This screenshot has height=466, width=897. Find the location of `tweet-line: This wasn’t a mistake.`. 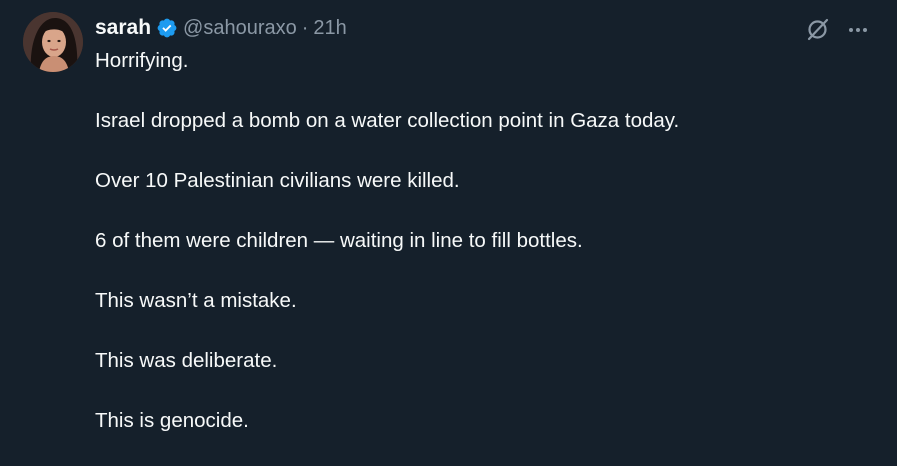

tweet-line: This wasn’t a mistake. is located at coordinates (196, 300).